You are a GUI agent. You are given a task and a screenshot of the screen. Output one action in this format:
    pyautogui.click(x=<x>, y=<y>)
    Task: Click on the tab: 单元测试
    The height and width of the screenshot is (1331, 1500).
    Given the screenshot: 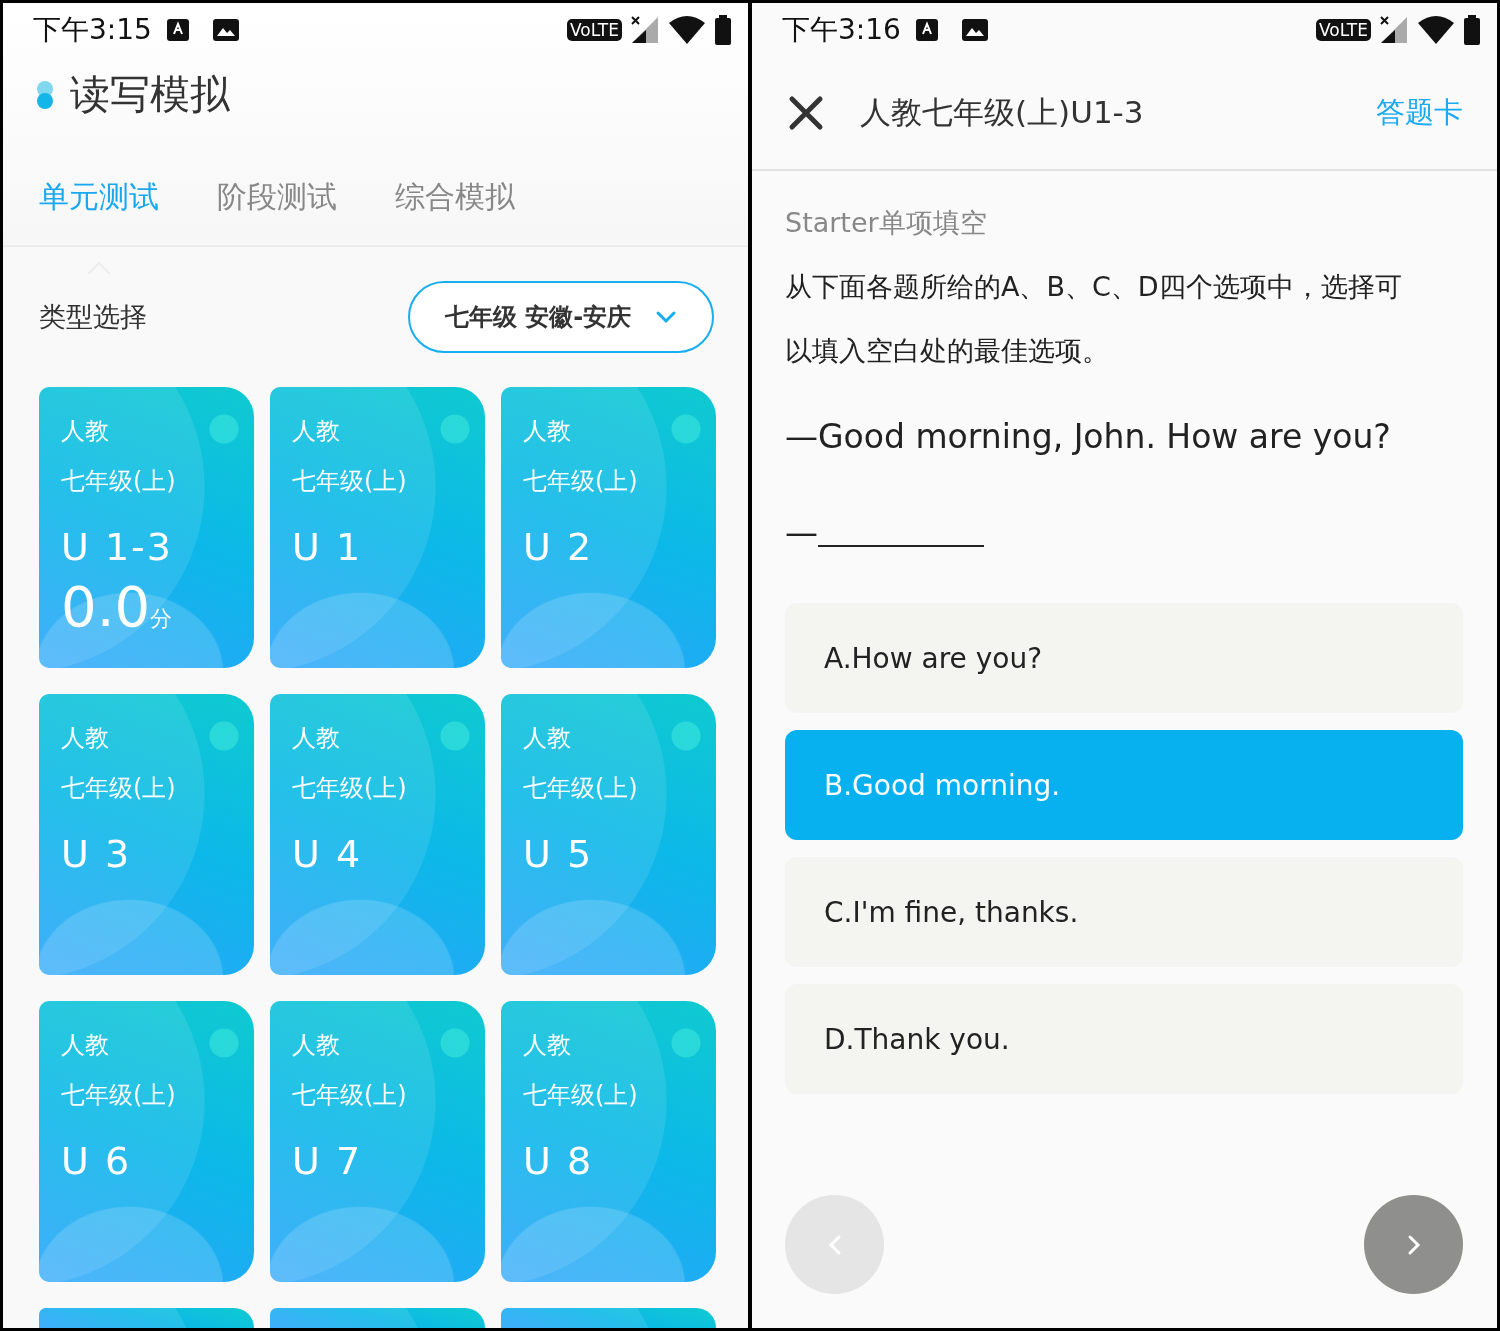 What is the action you would take?
    pyautogui.click(x=99, y=197)
    